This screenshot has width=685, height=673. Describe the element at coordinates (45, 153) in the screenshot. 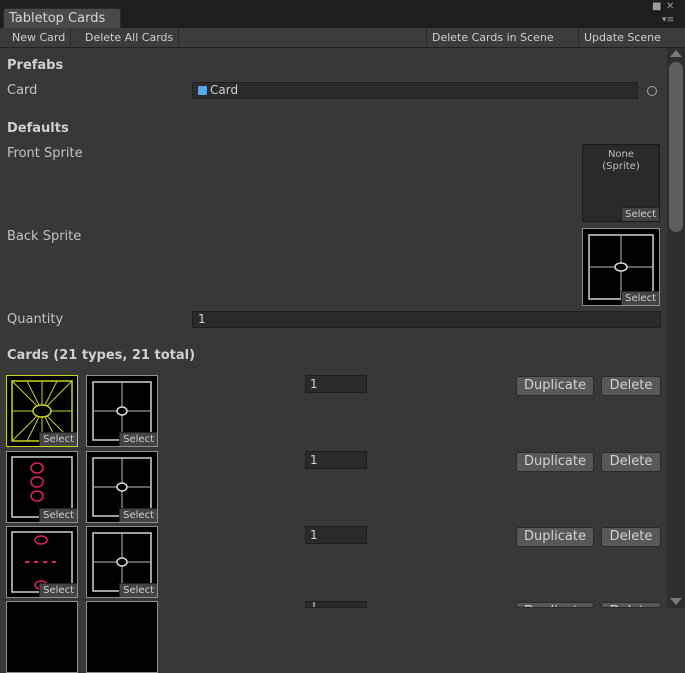

I see `front-sprite-label: Front Sprite` at that location.